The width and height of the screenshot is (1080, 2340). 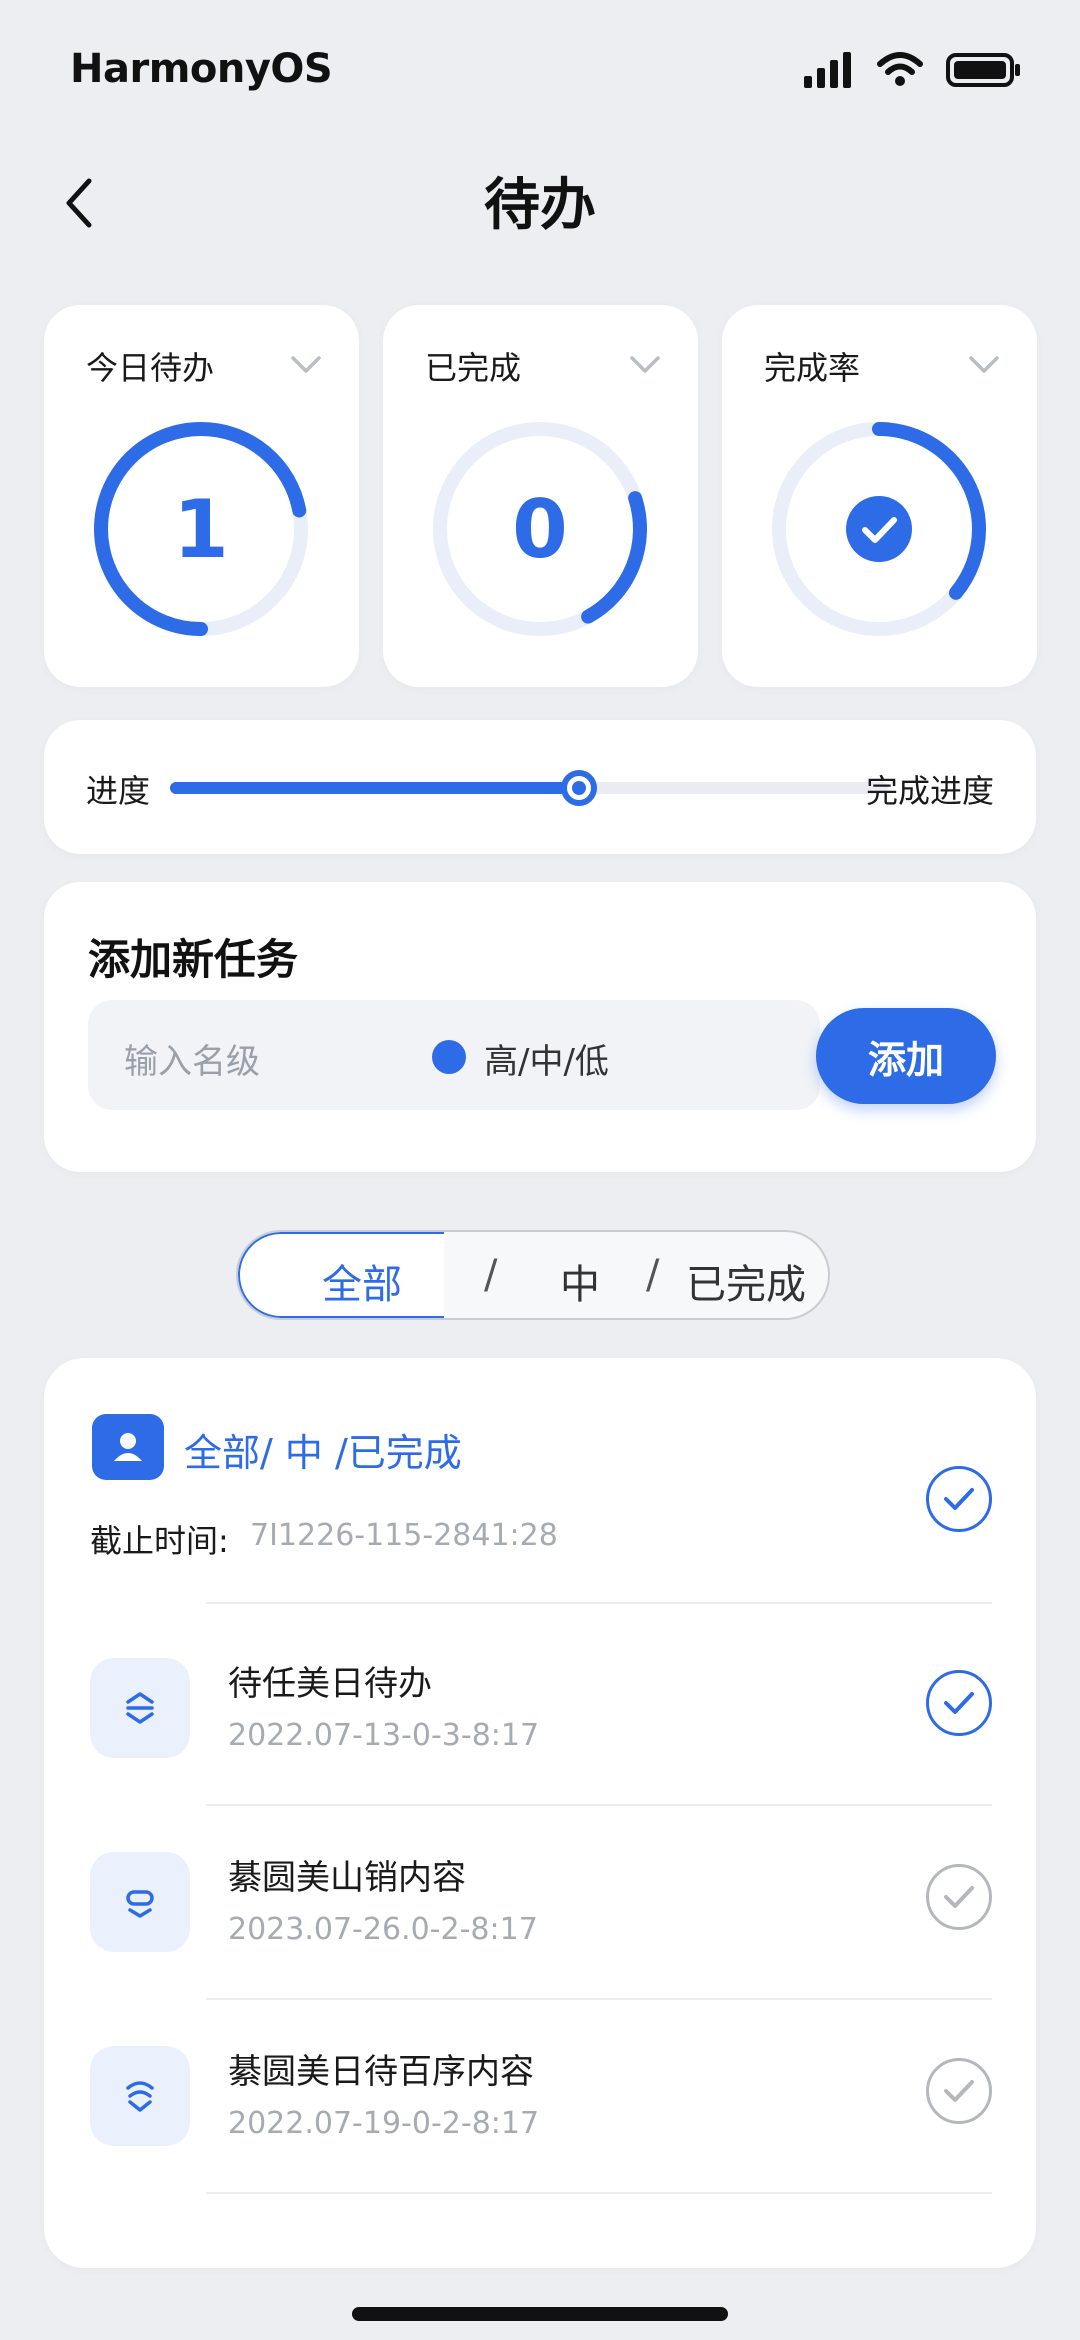 I want to click on stat-value: 0, so click(x=540, y=529).